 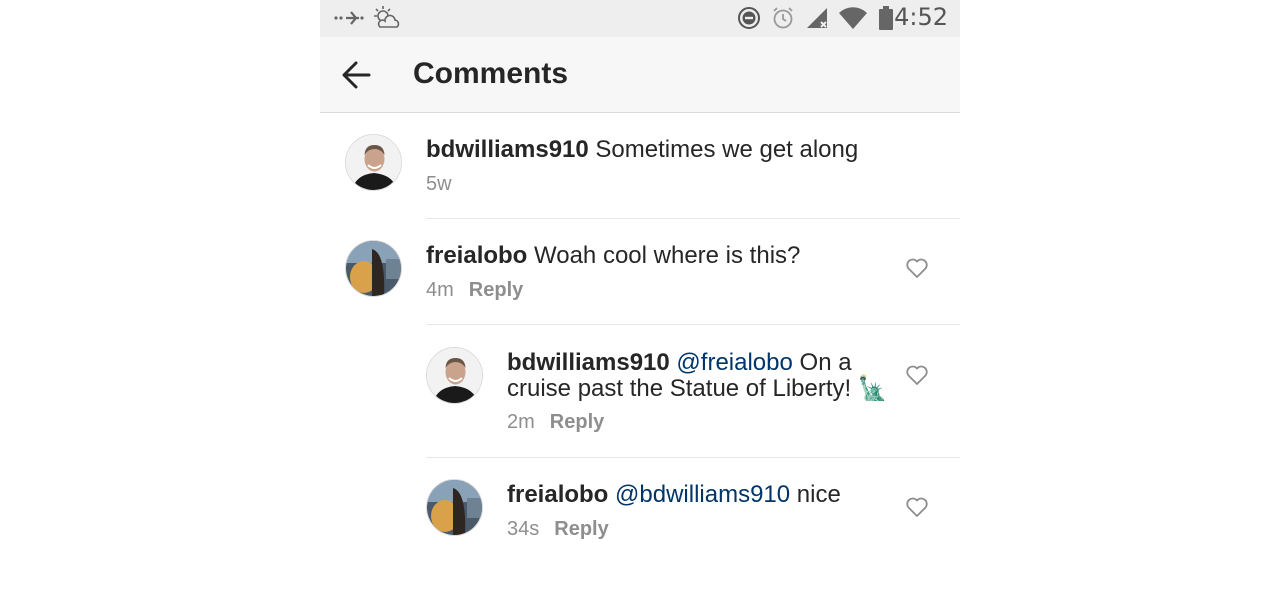 I want to click on comment-text: freialobo @bdwilliams910 nice, so click(x=702, y=495).